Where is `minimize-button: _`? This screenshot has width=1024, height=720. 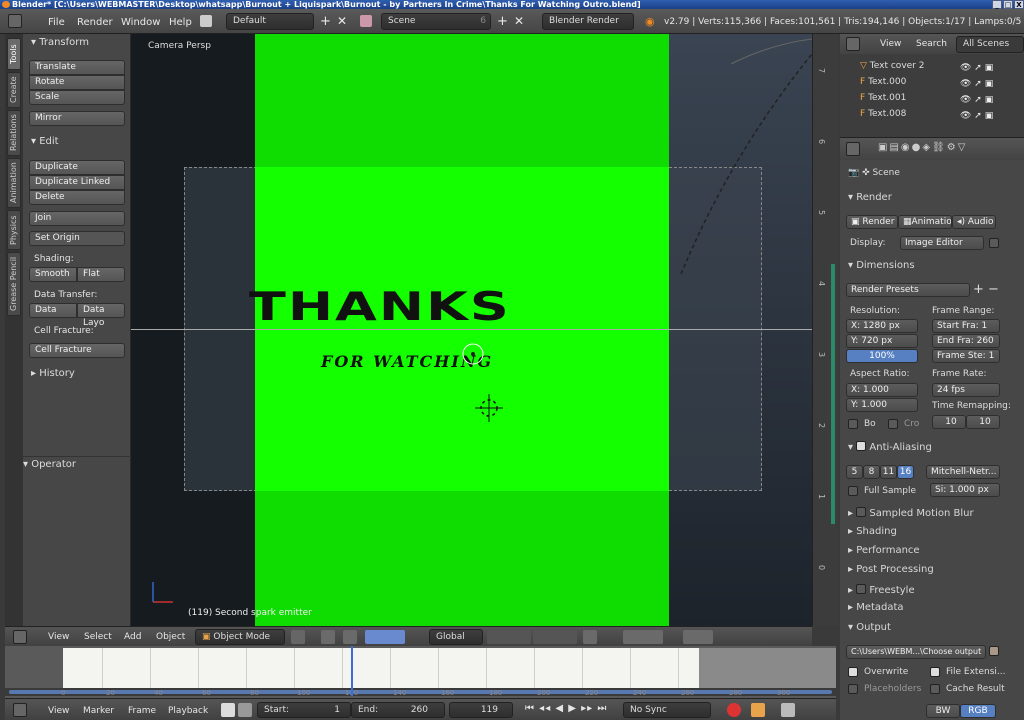 minimize-button: _ is located at coordinates (997, 4).